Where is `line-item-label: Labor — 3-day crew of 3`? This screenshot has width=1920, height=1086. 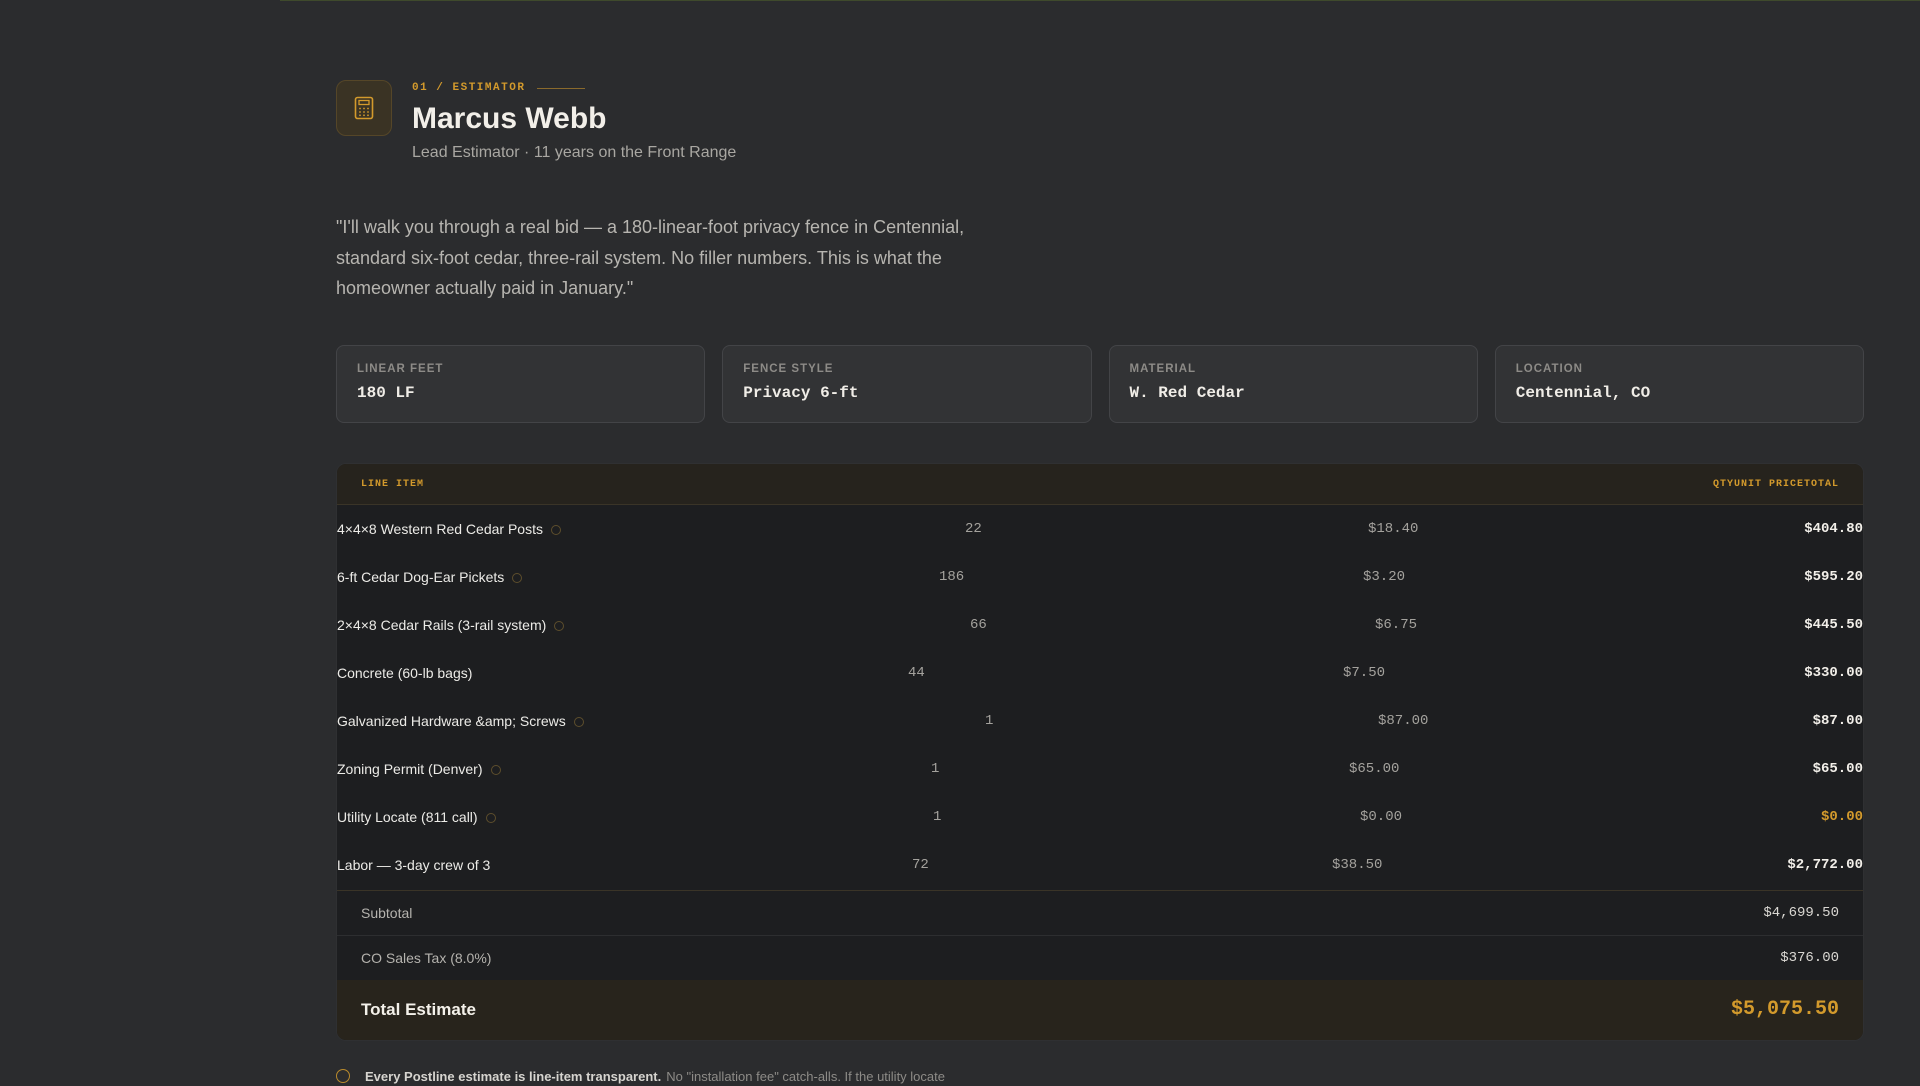
line-item-label: Labor — 3-day crew of 3 is located at coordinates (414, 865).